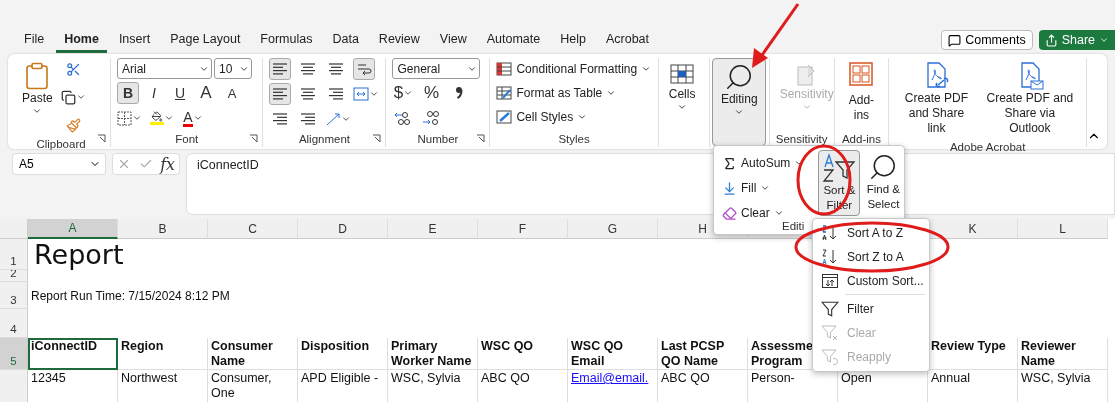  Describe the element at coordinates (14, 354) in the screenshot. I see `row-header: 5` at that location.